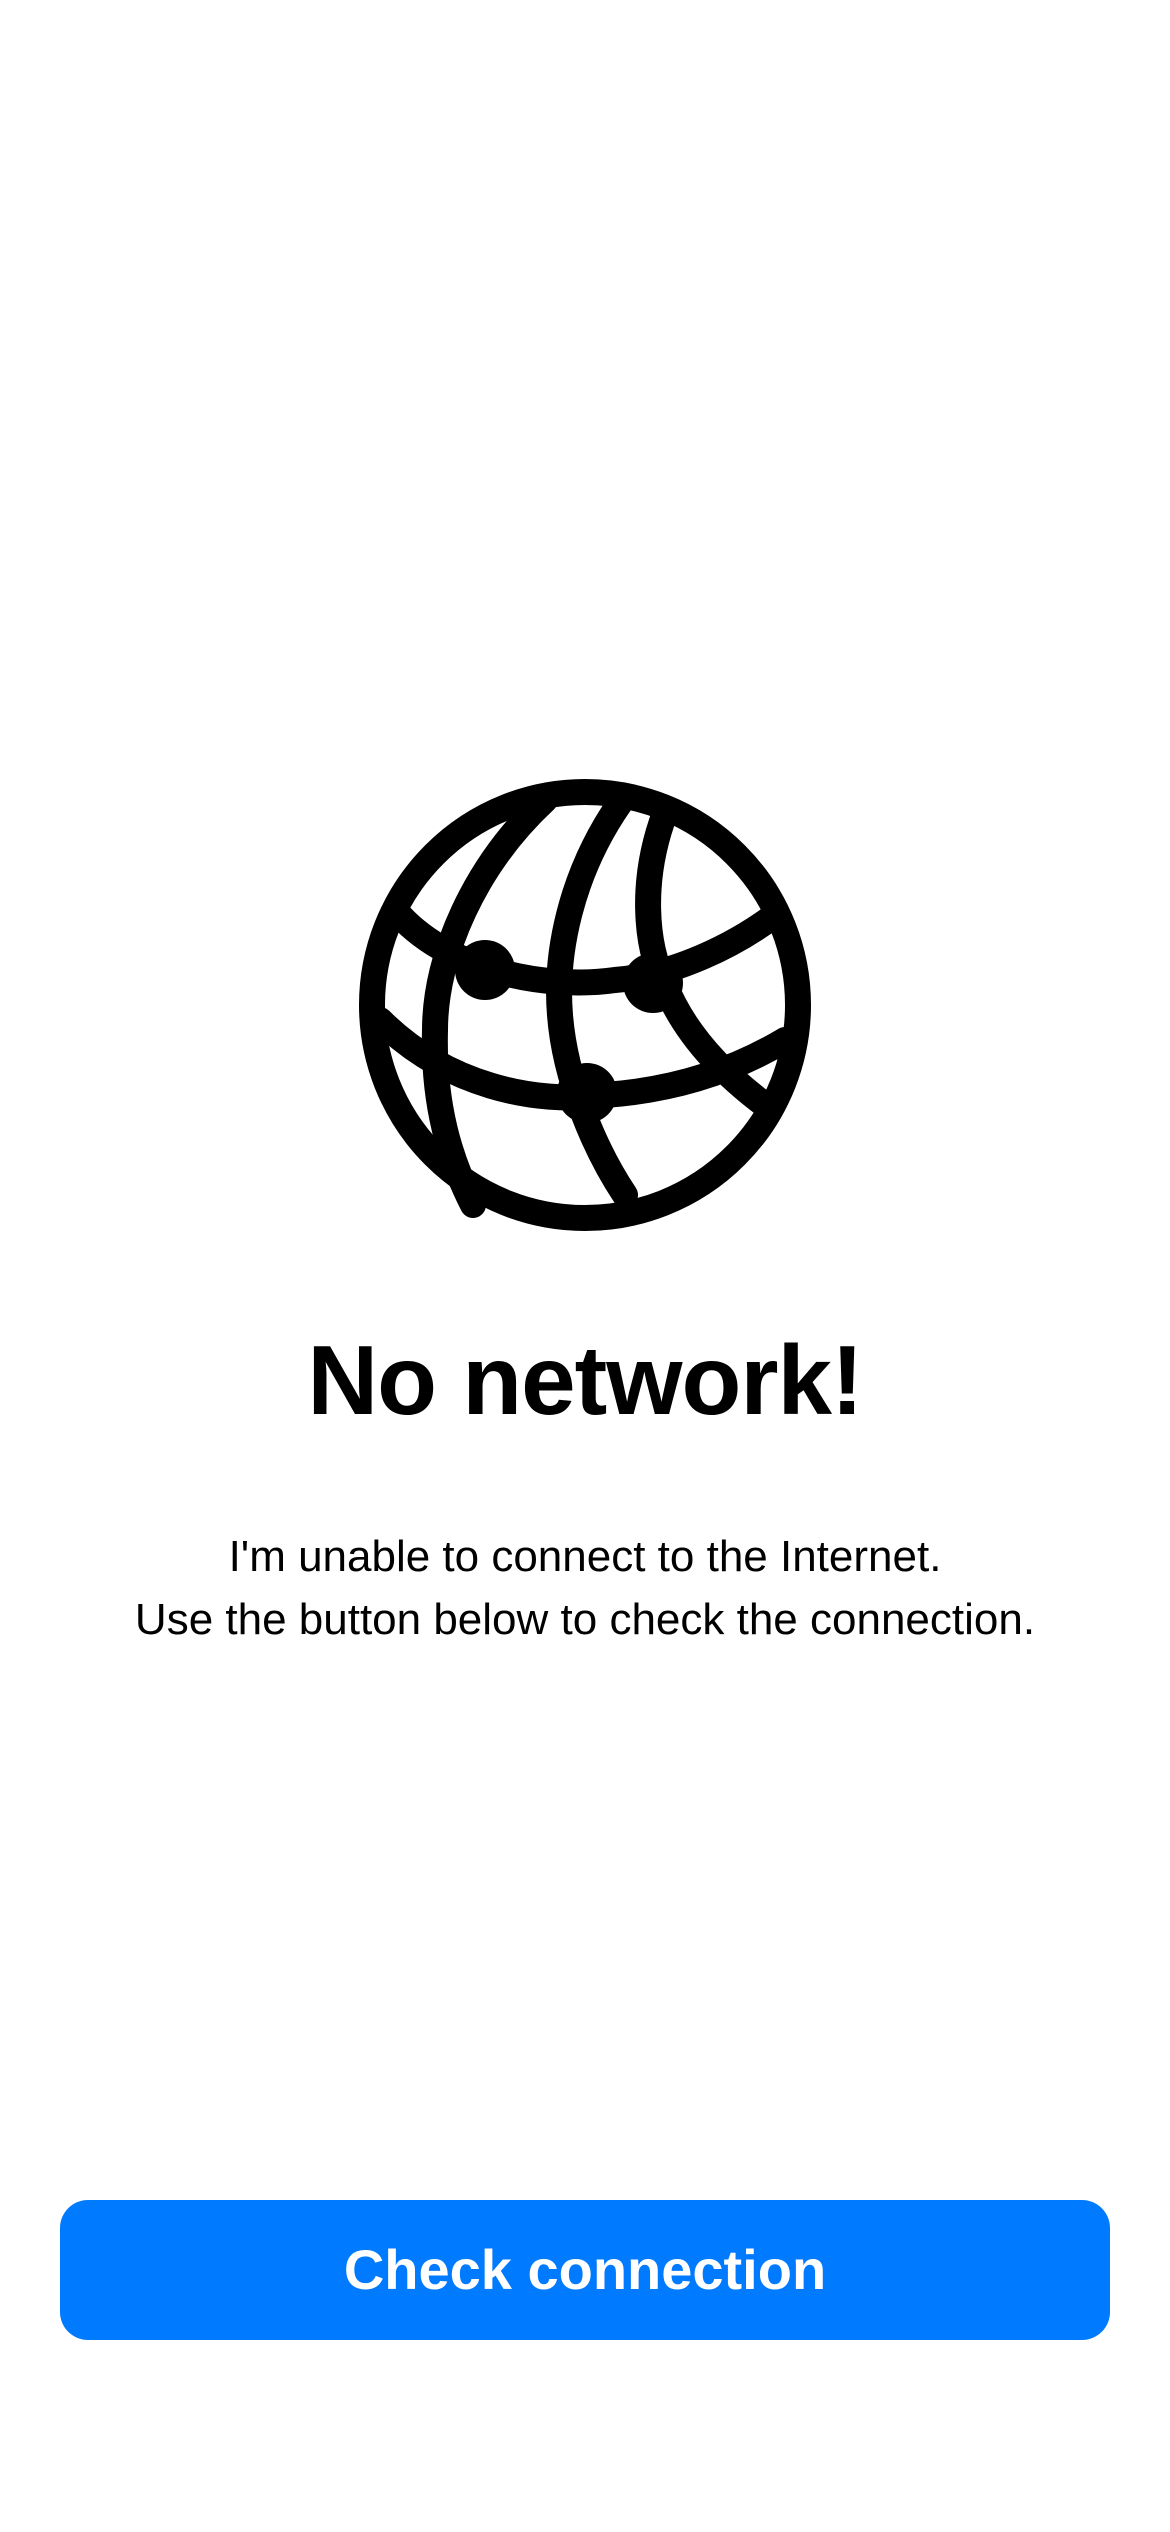 This screenshot has width=1170, height=2532. Describe the element at coordinates (585, 1005) in the screenshot. I see `network-globe-icon` at that location.